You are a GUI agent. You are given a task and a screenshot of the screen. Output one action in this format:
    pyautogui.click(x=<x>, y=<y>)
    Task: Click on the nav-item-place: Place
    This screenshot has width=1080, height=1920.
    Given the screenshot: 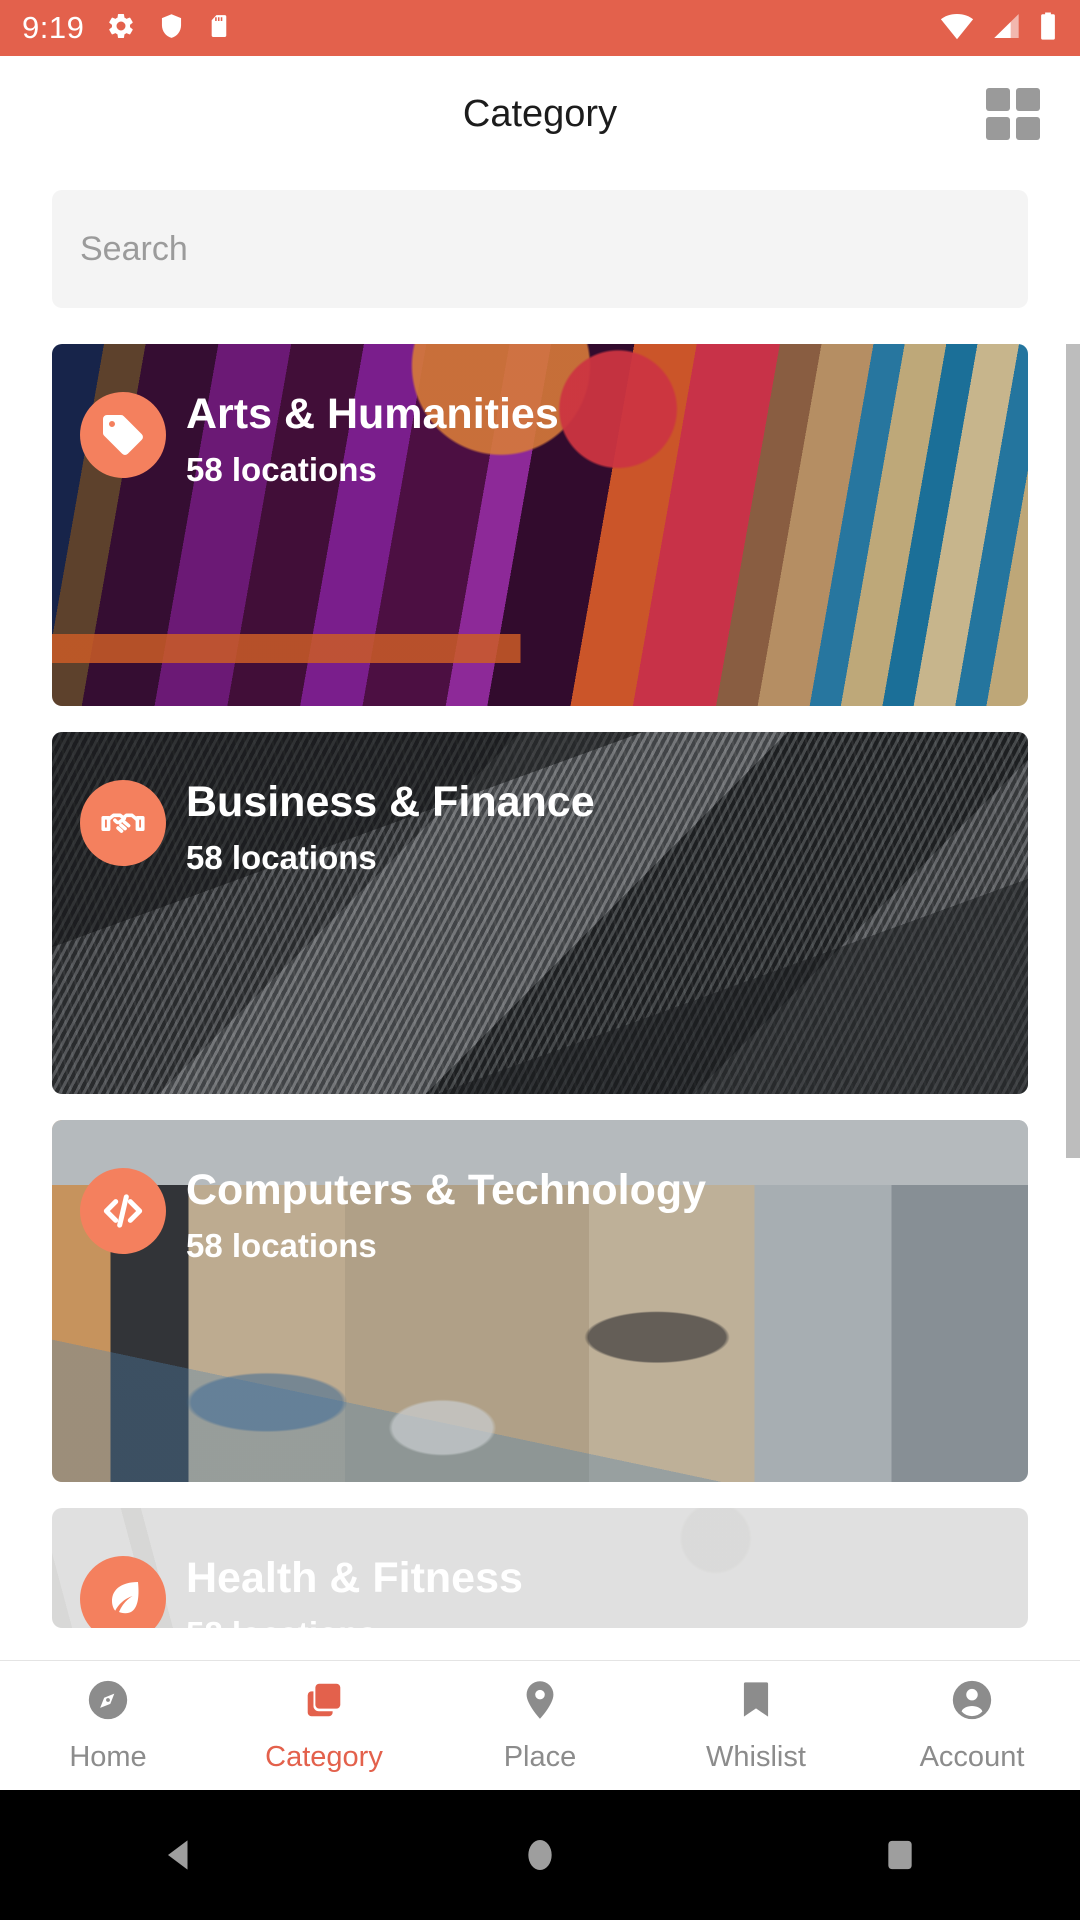 What is the action you would take?
    pyautogui.click(x=540, y=1725)
    